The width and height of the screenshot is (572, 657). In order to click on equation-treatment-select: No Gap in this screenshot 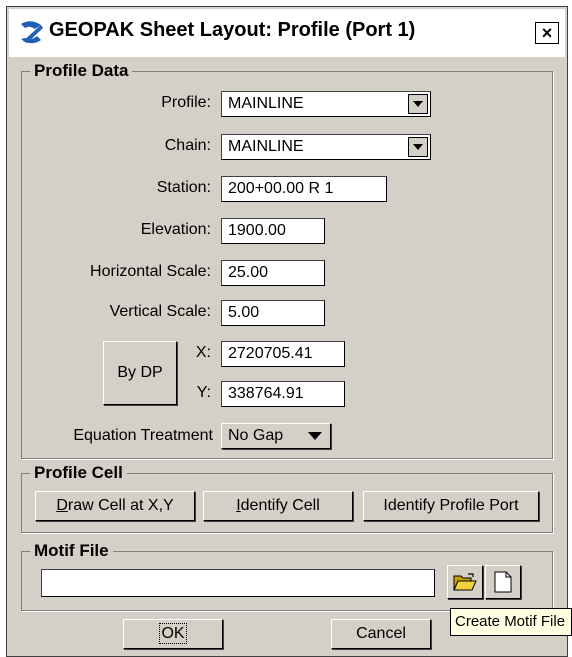, I will do `click(276, 436)`.